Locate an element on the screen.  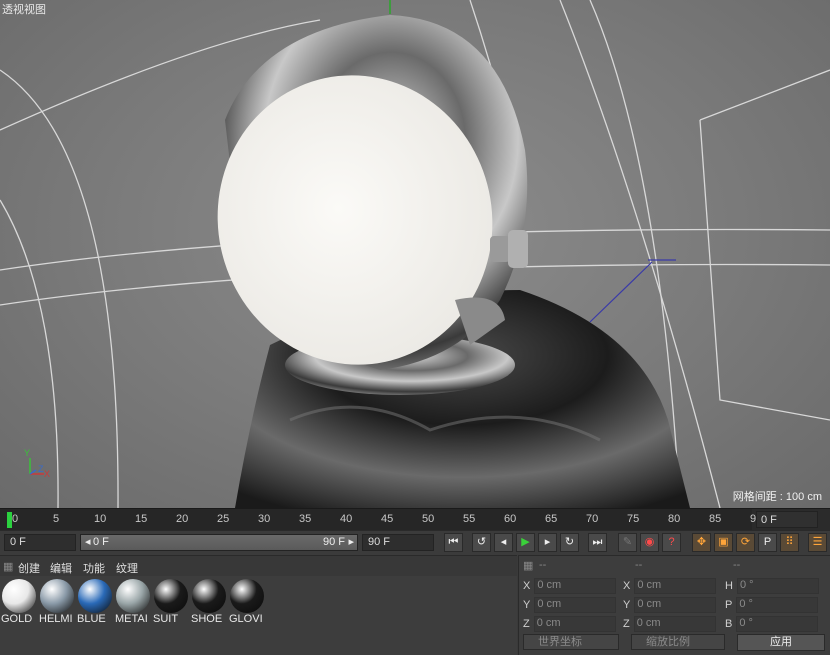
axis-x-label: X is located at coordinates (47, 474).